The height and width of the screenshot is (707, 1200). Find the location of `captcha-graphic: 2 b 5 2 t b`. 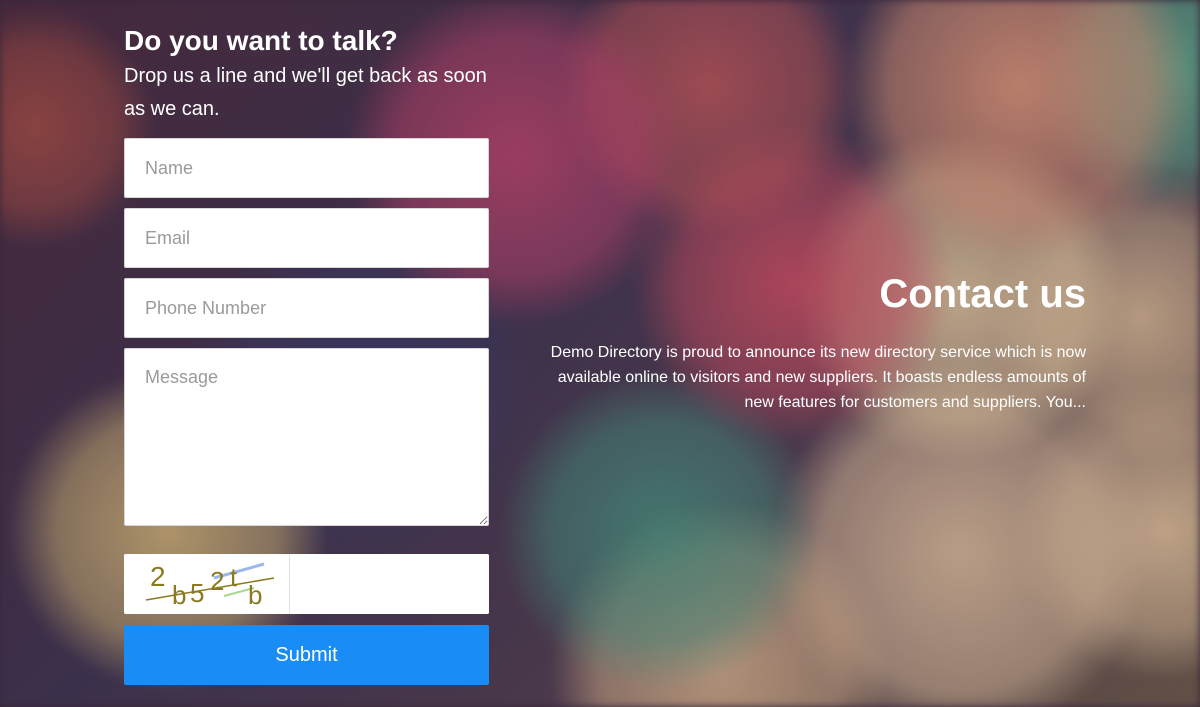

captcha-graphic: 2 b 5 2 t b is located at coordinates (210, 585).